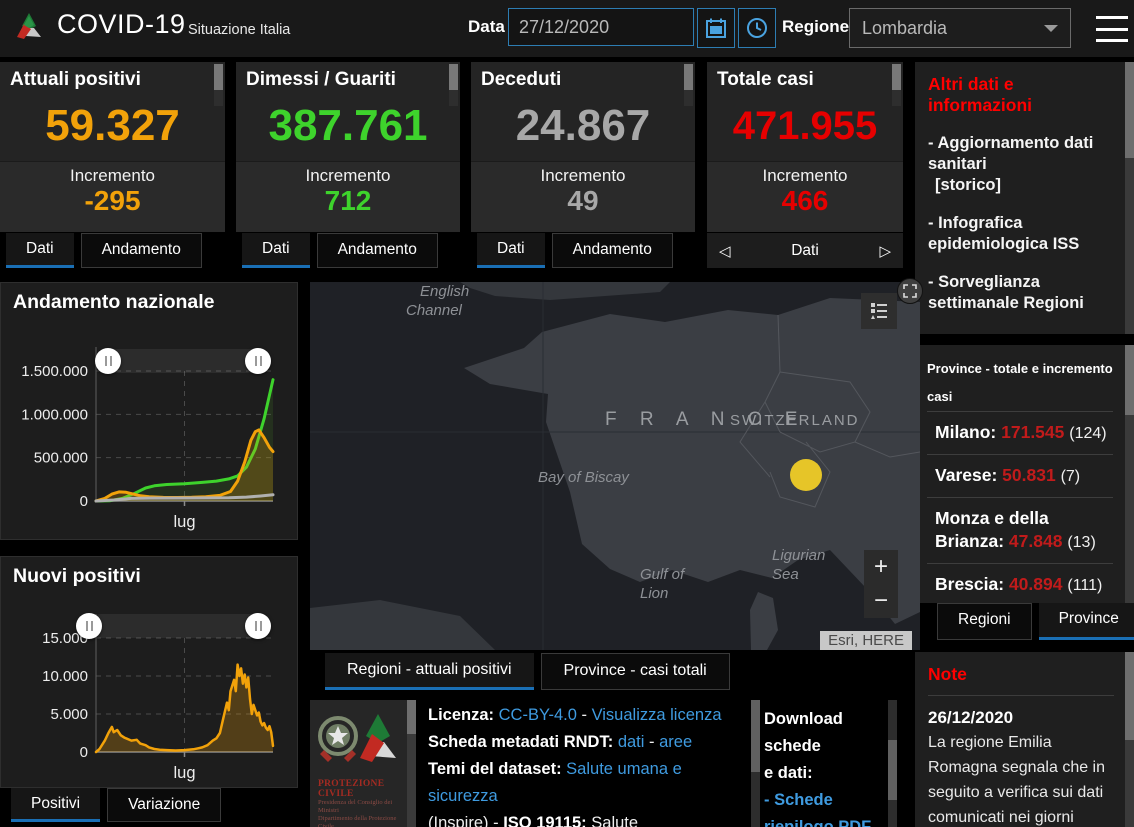 Image resolution: width=1134 pixels, height=827 pixels. Describe the element at coordinates (816, 26) in the screenshot. I see `regione-label: Regione` at that location.